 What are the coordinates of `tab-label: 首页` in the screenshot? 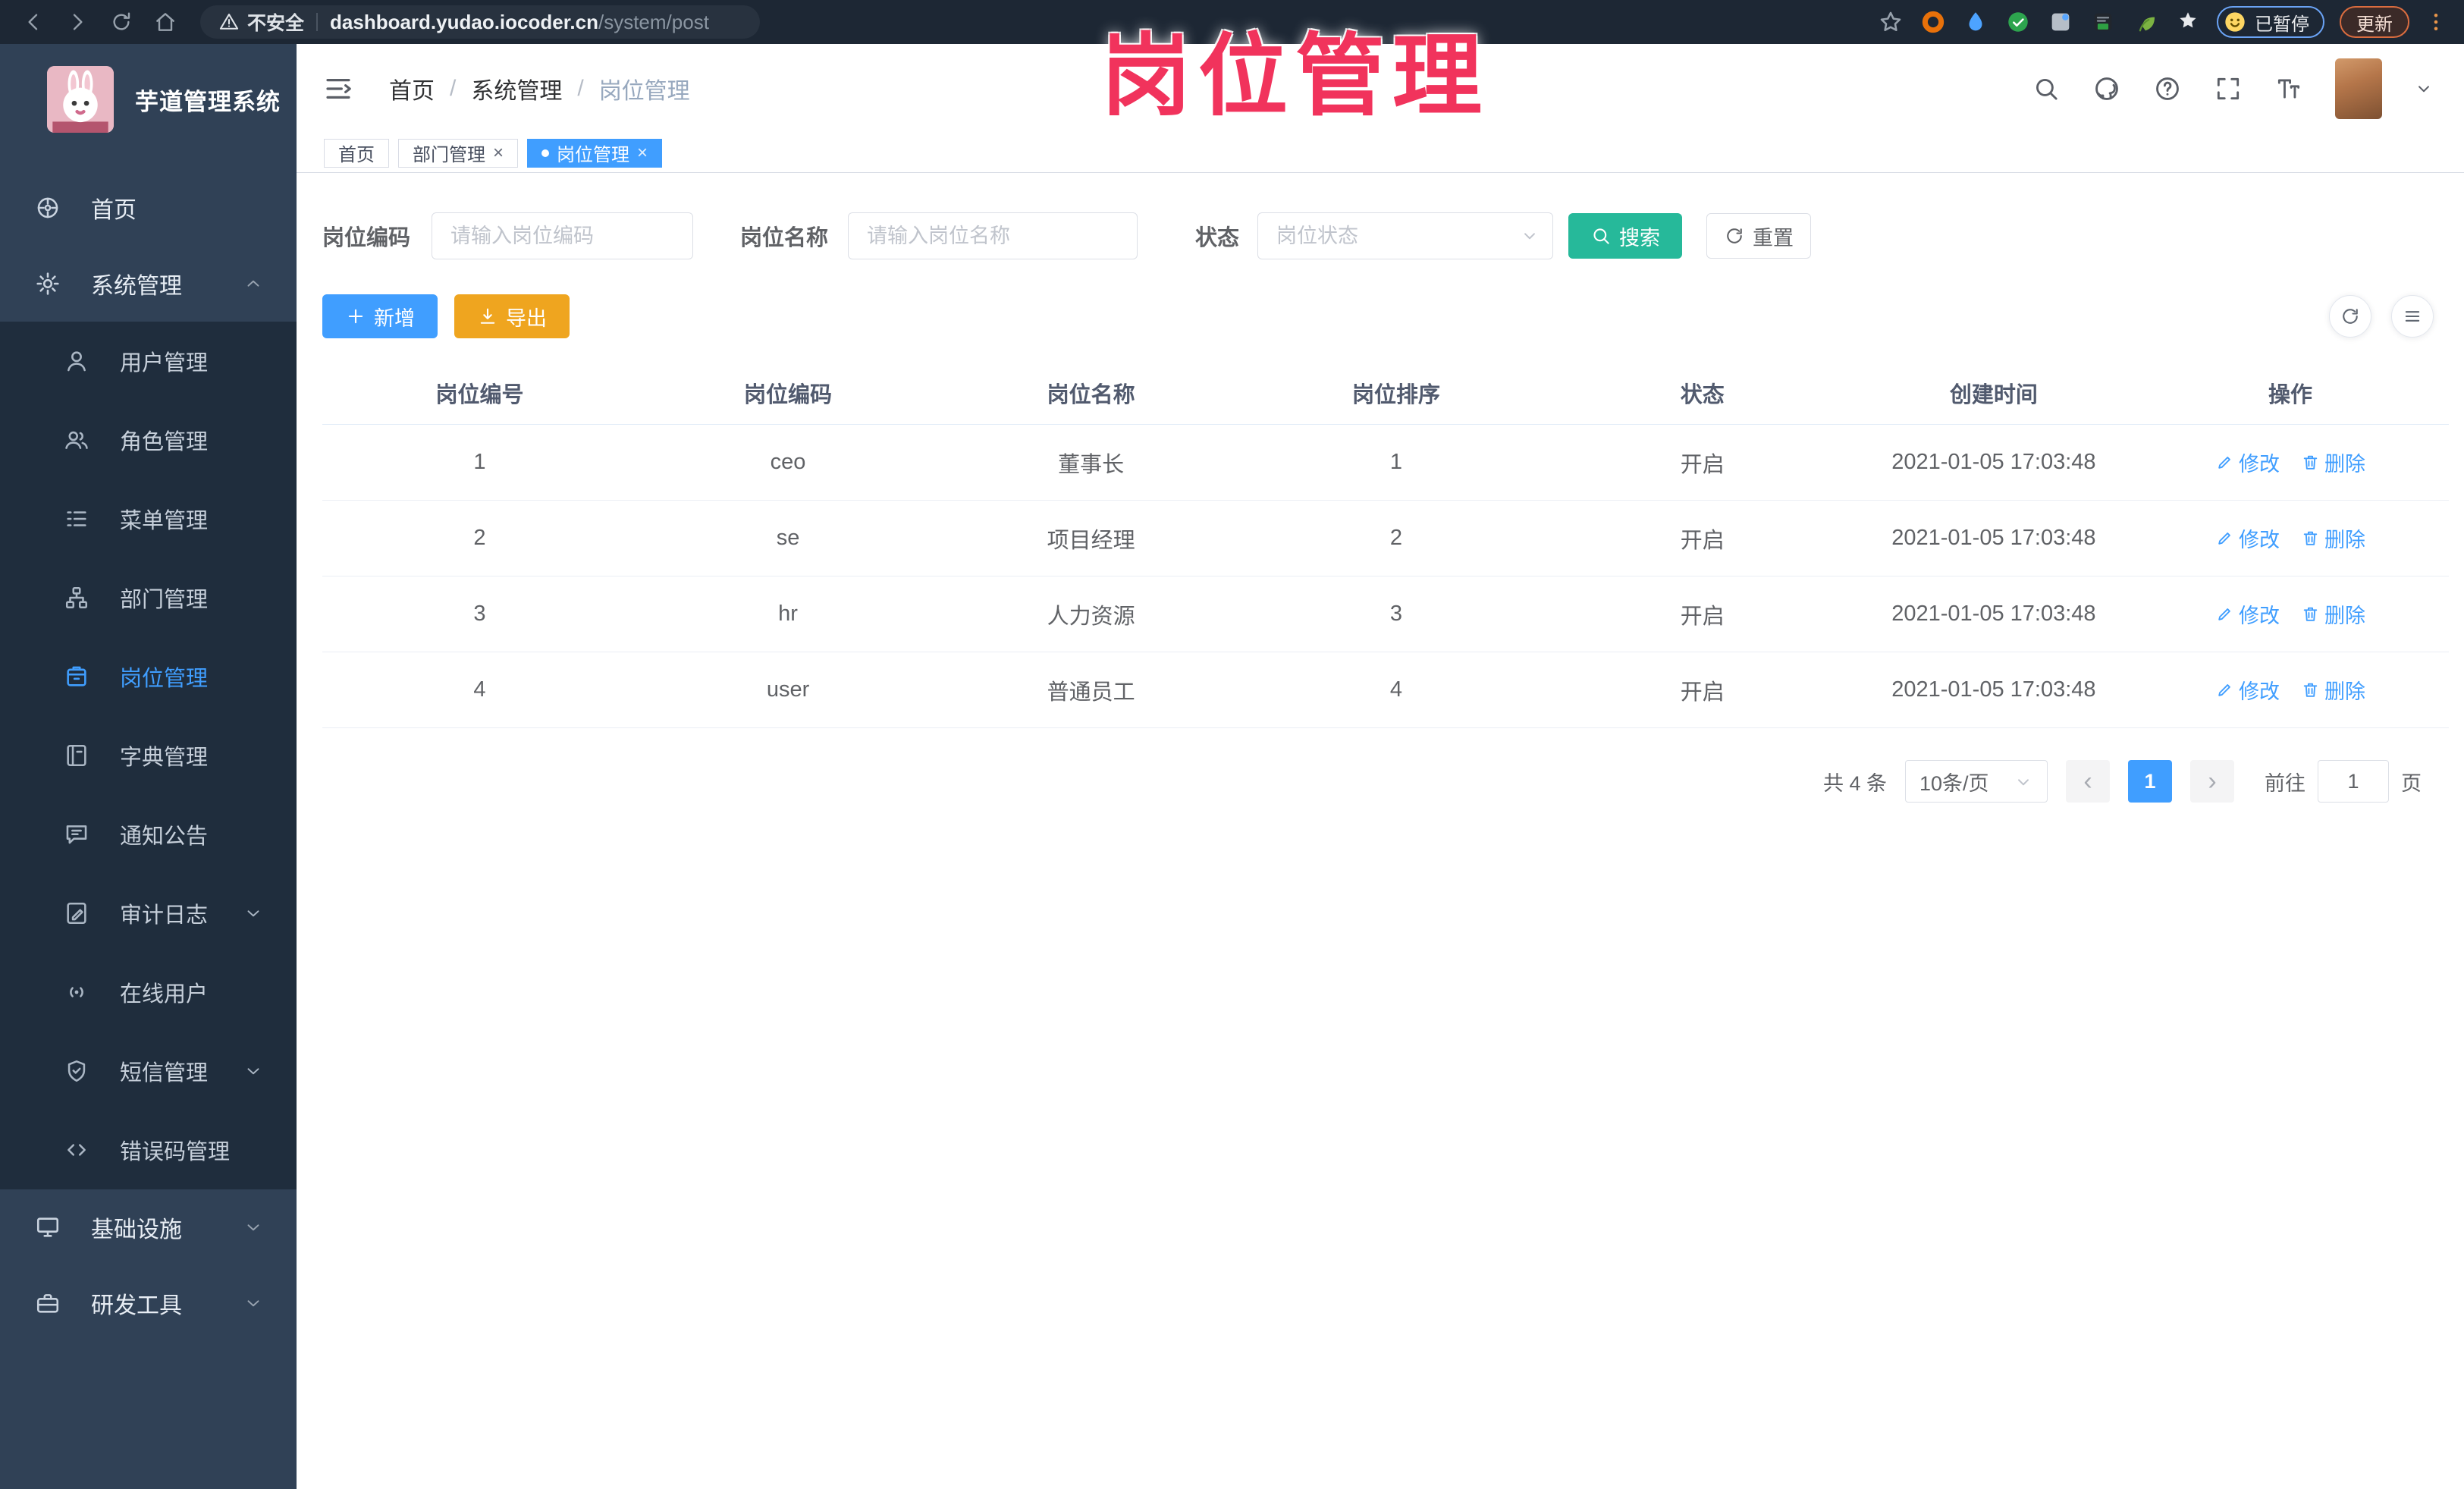 It's located at (356, 155).